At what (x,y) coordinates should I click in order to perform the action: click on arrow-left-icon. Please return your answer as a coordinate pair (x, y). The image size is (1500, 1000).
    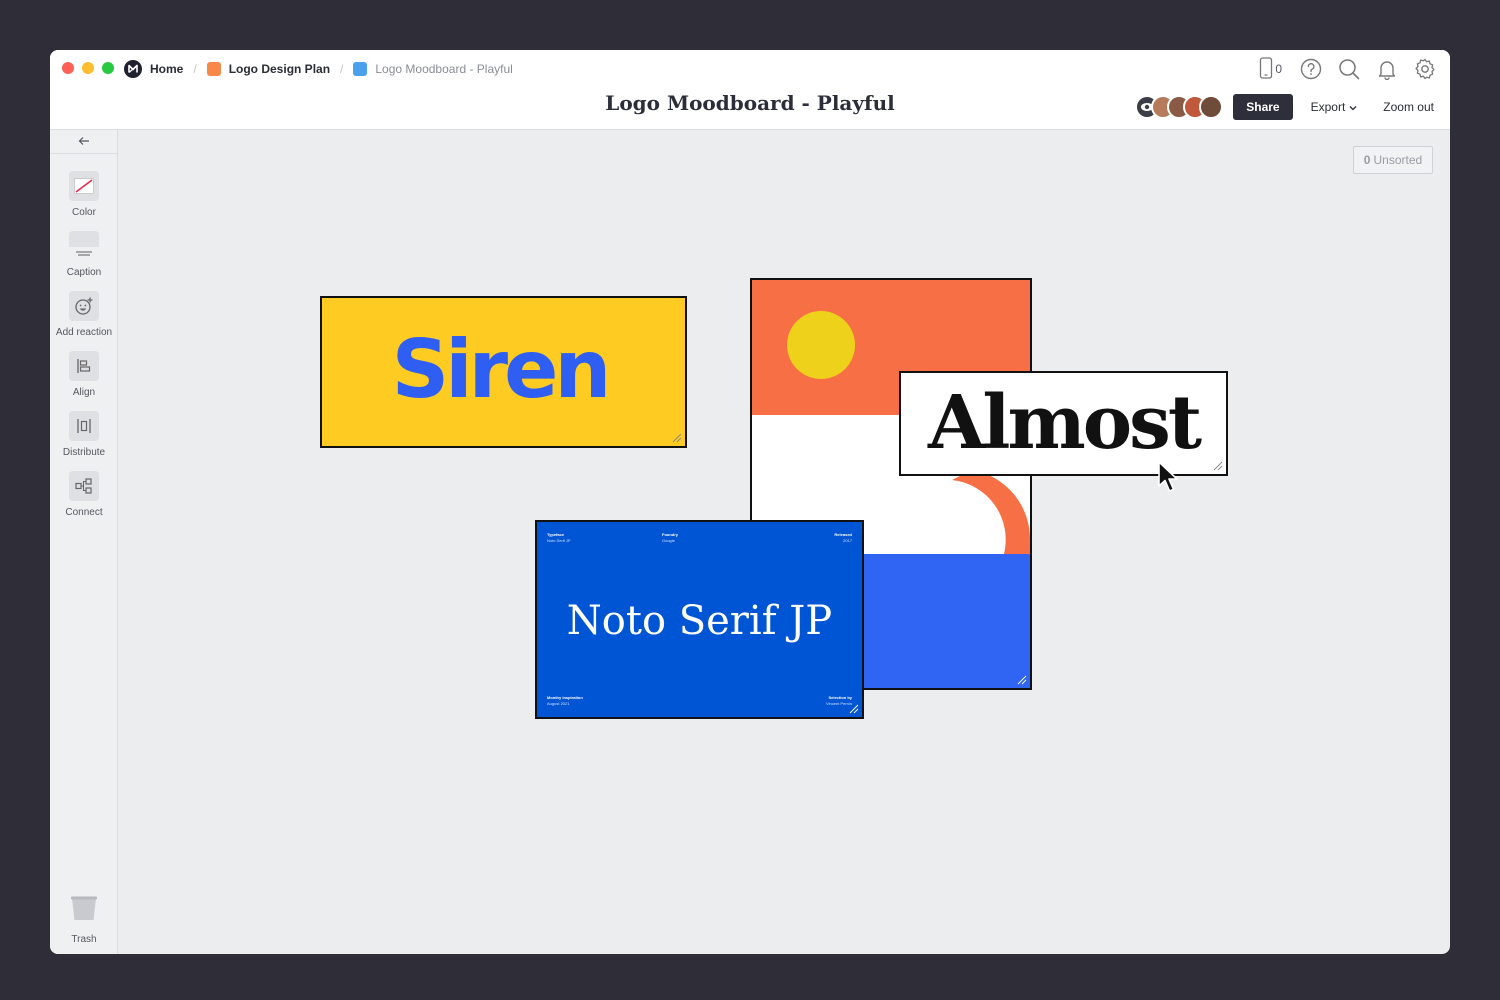
    Looking at the image, I should click on (84, 141).